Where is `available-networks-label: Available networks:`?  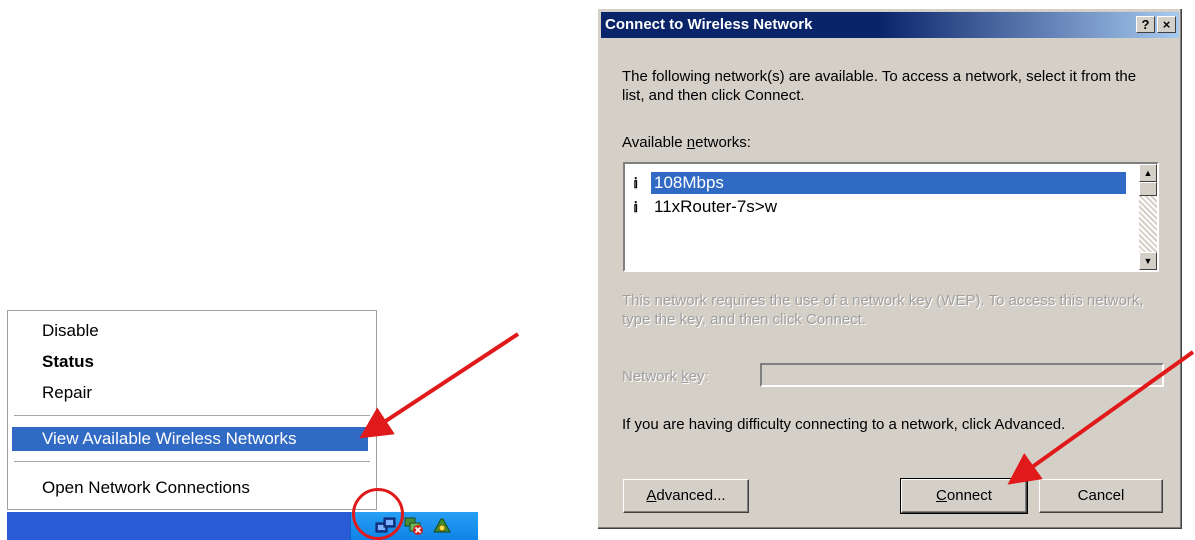 available-networks-label: Available networks: is located at coordinates (686, 142).